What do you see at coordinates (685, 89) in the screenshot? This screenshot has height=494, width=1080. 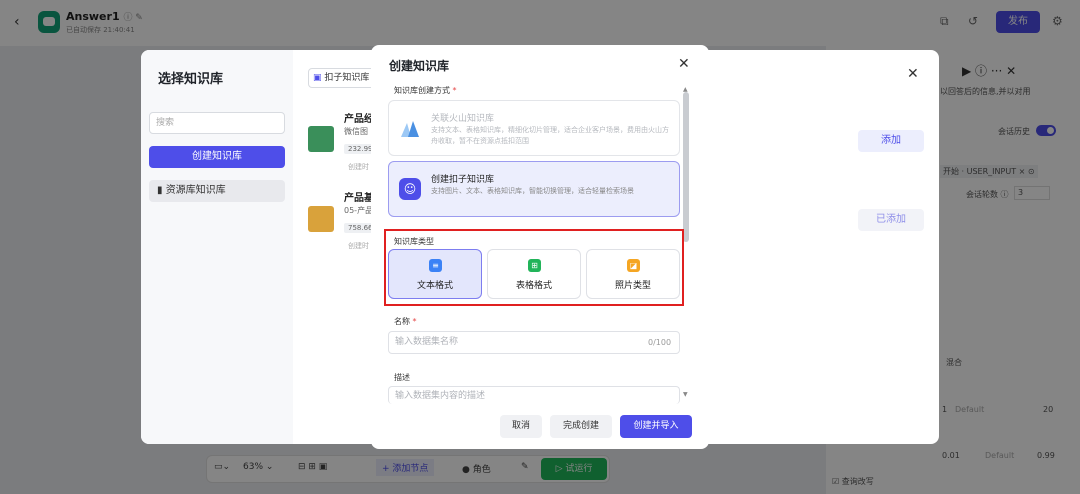 I see `scroll-up-icon: ▲` at bounding box center [685, 89].